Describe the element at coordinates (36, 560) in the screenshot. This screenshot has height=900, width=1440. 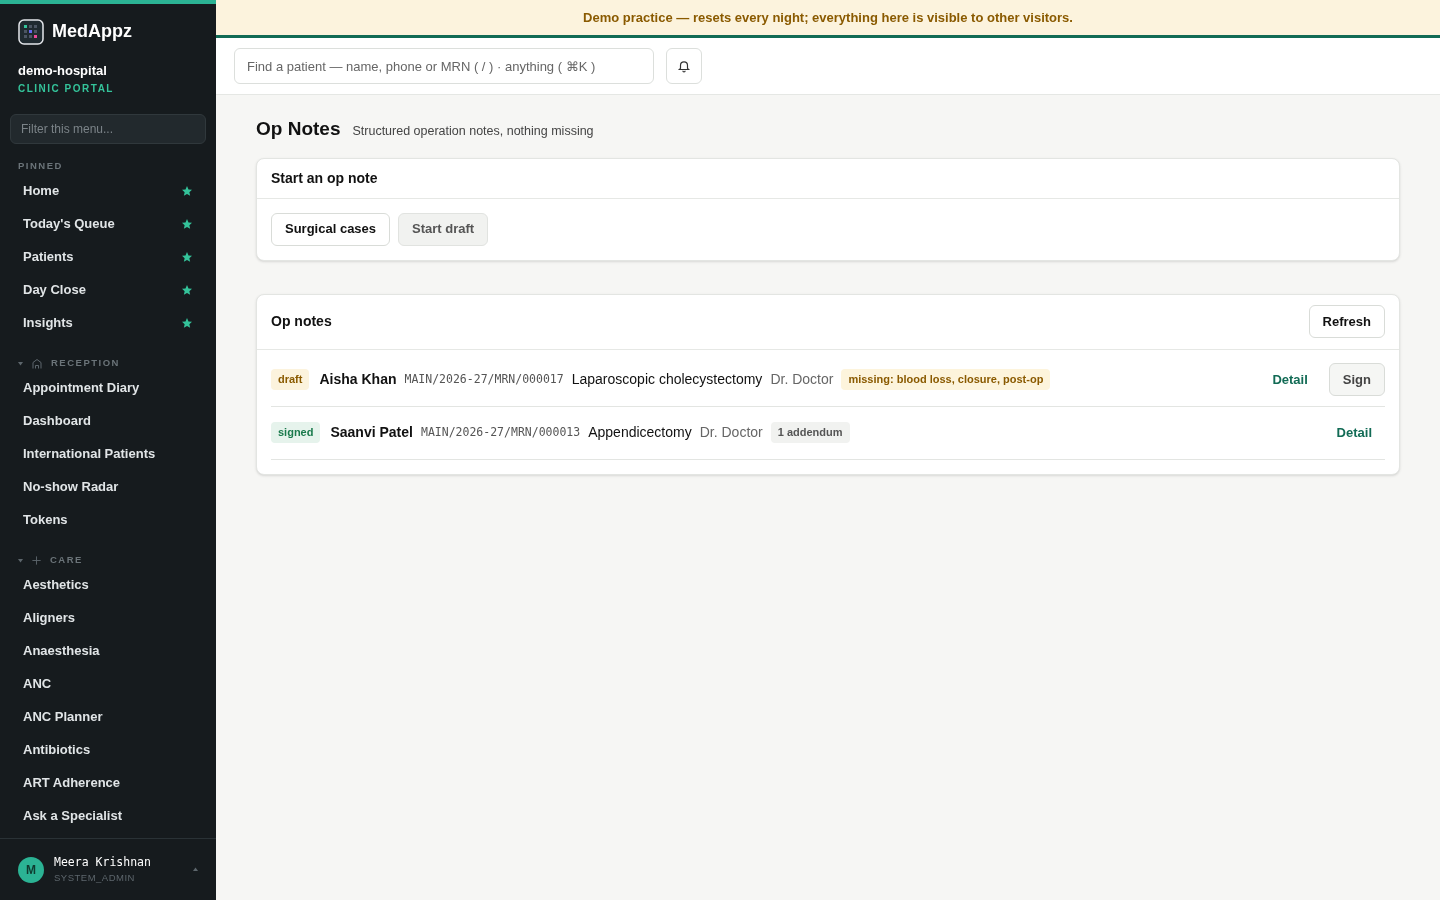
I see `plus-icon` at that location.